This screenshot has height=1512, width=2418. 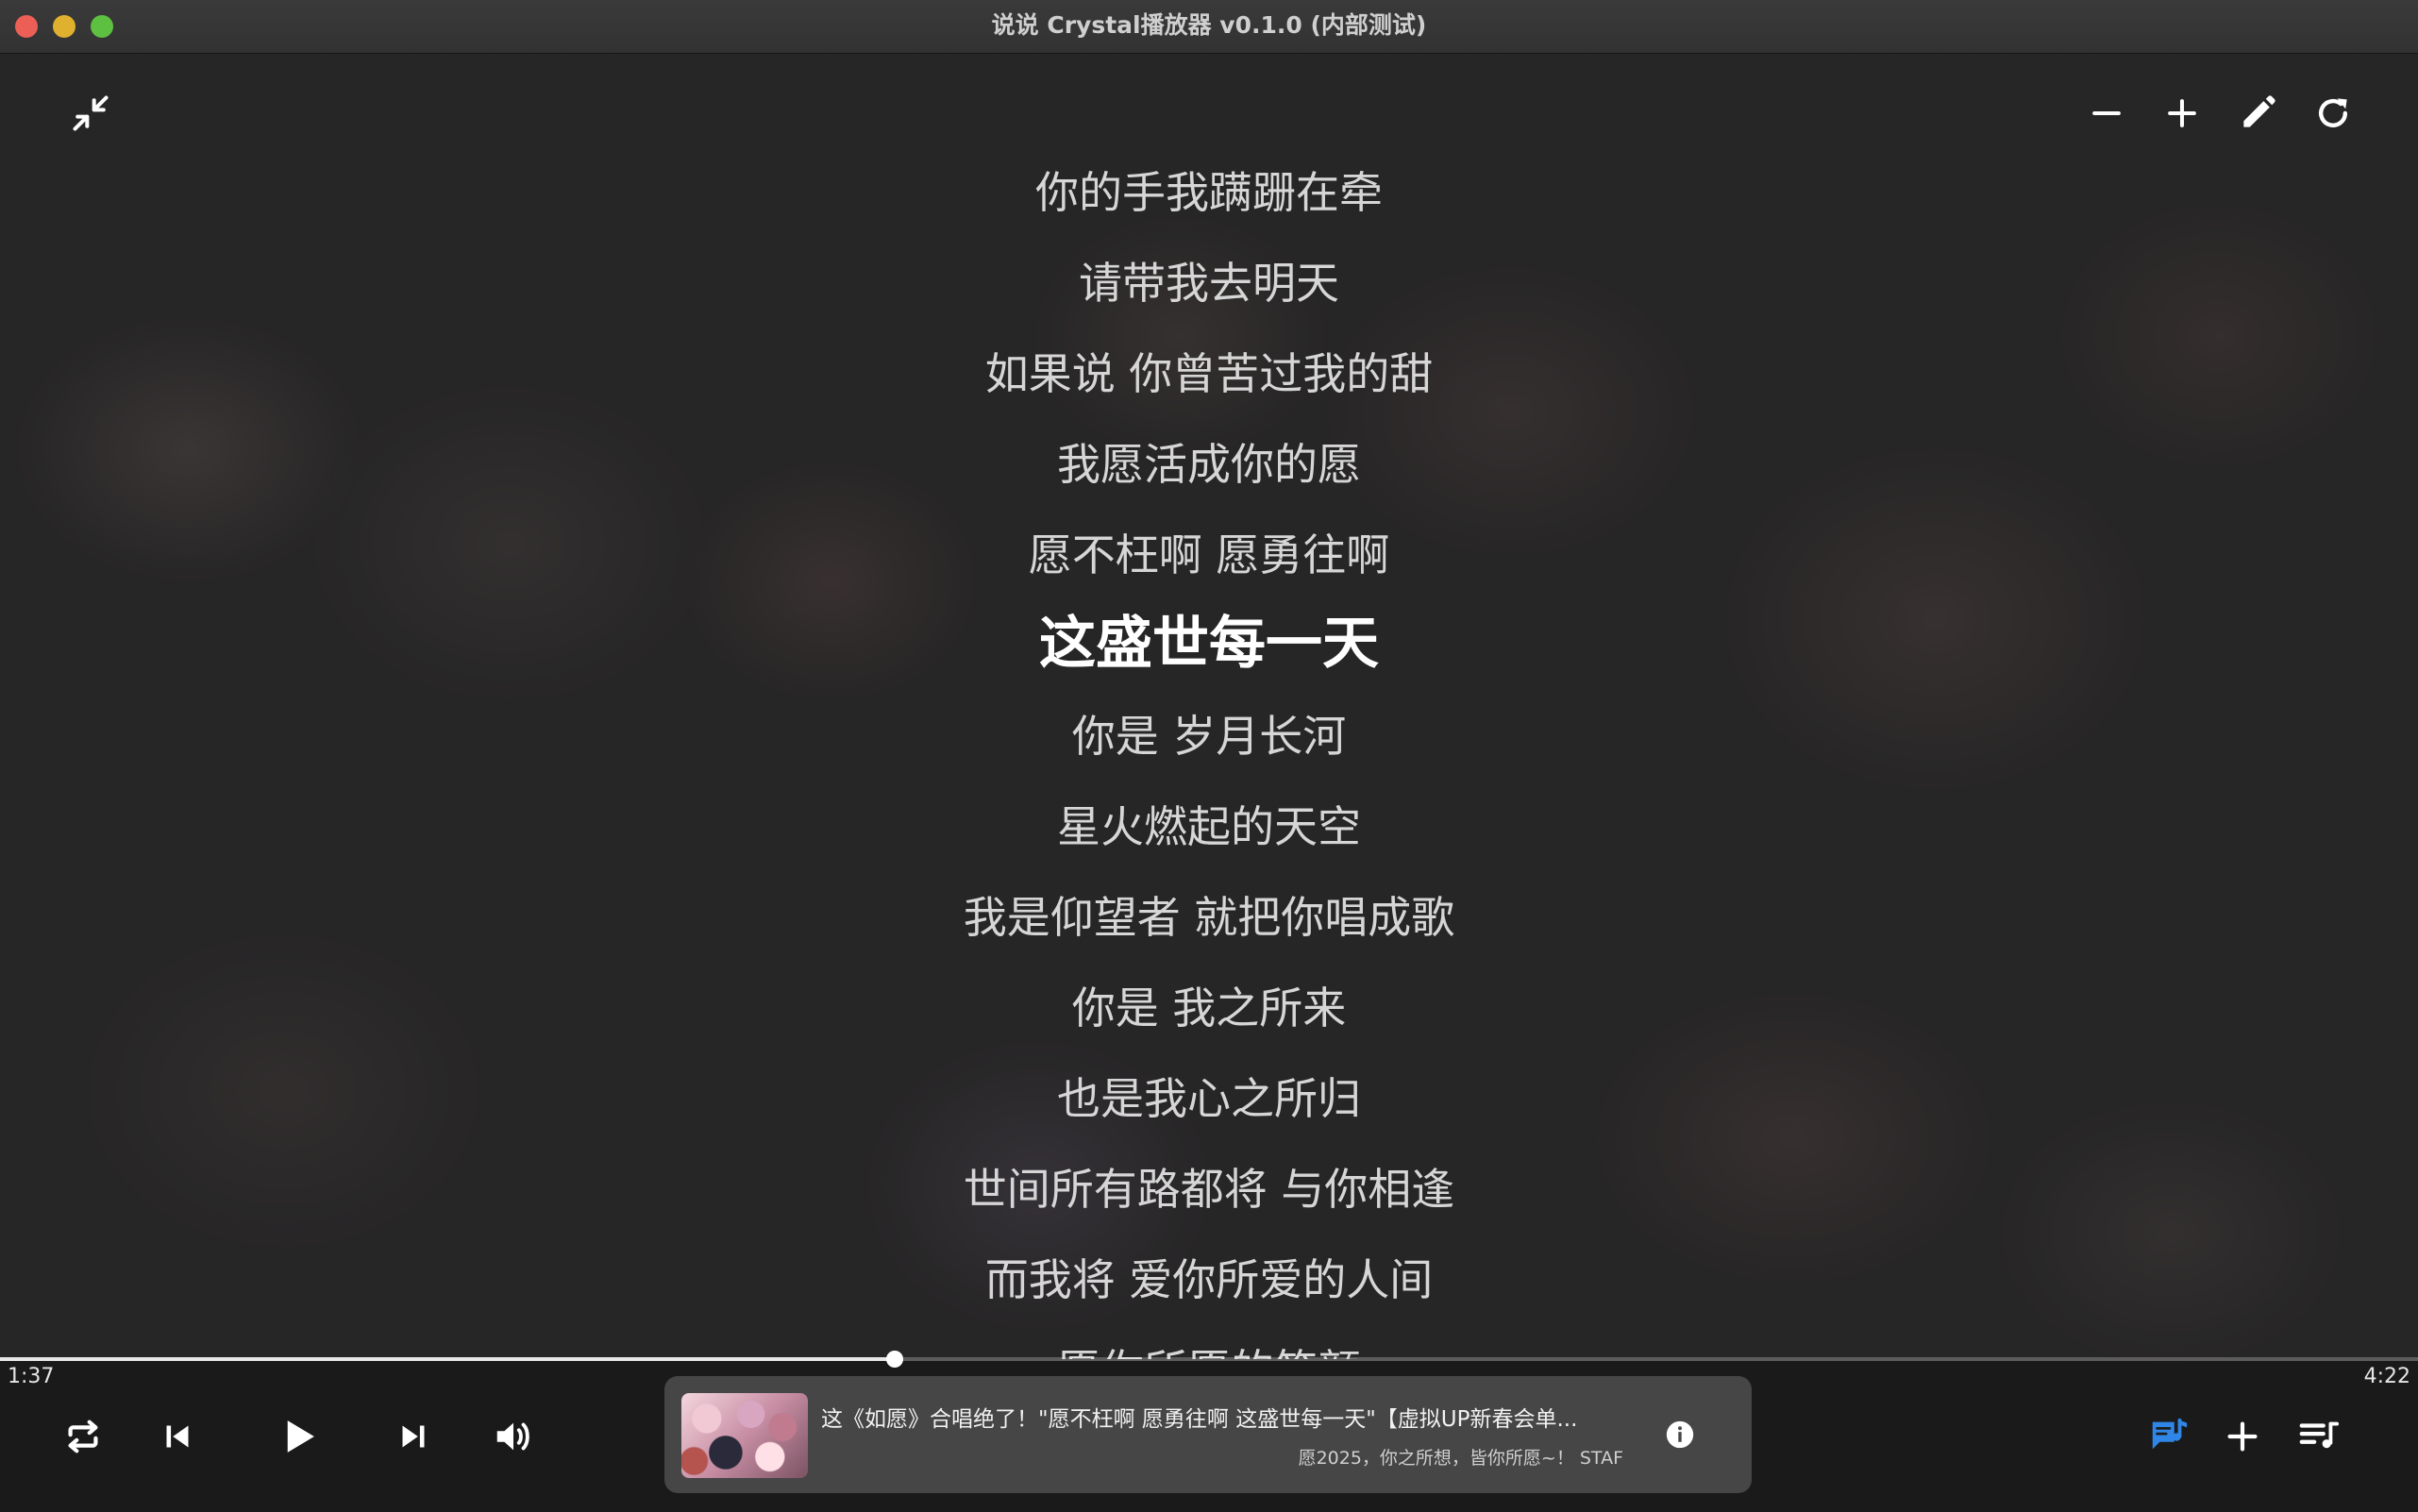 I want to click on pencil-icon, so click(x=2259, y=111).